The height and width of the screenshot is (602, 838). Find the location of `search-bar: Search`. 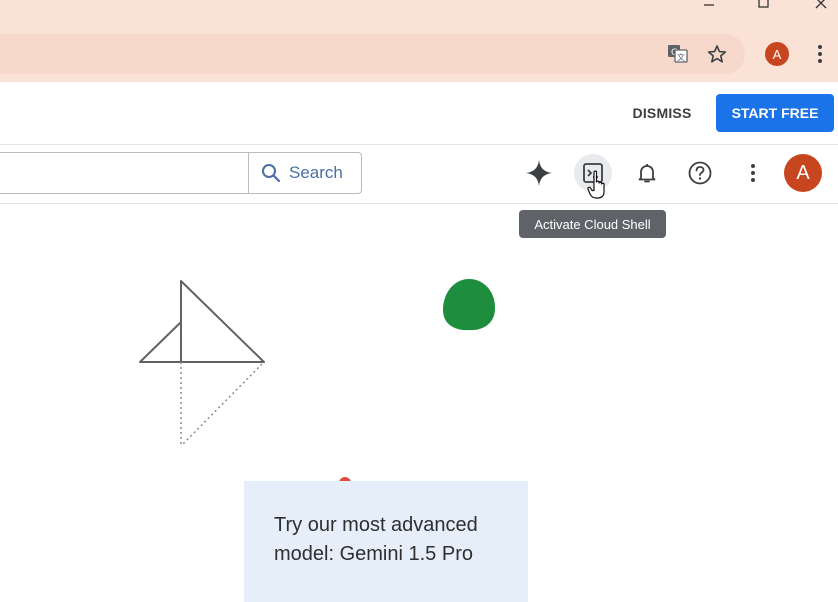

search-bar: Search is located at coordinates (181, 173).